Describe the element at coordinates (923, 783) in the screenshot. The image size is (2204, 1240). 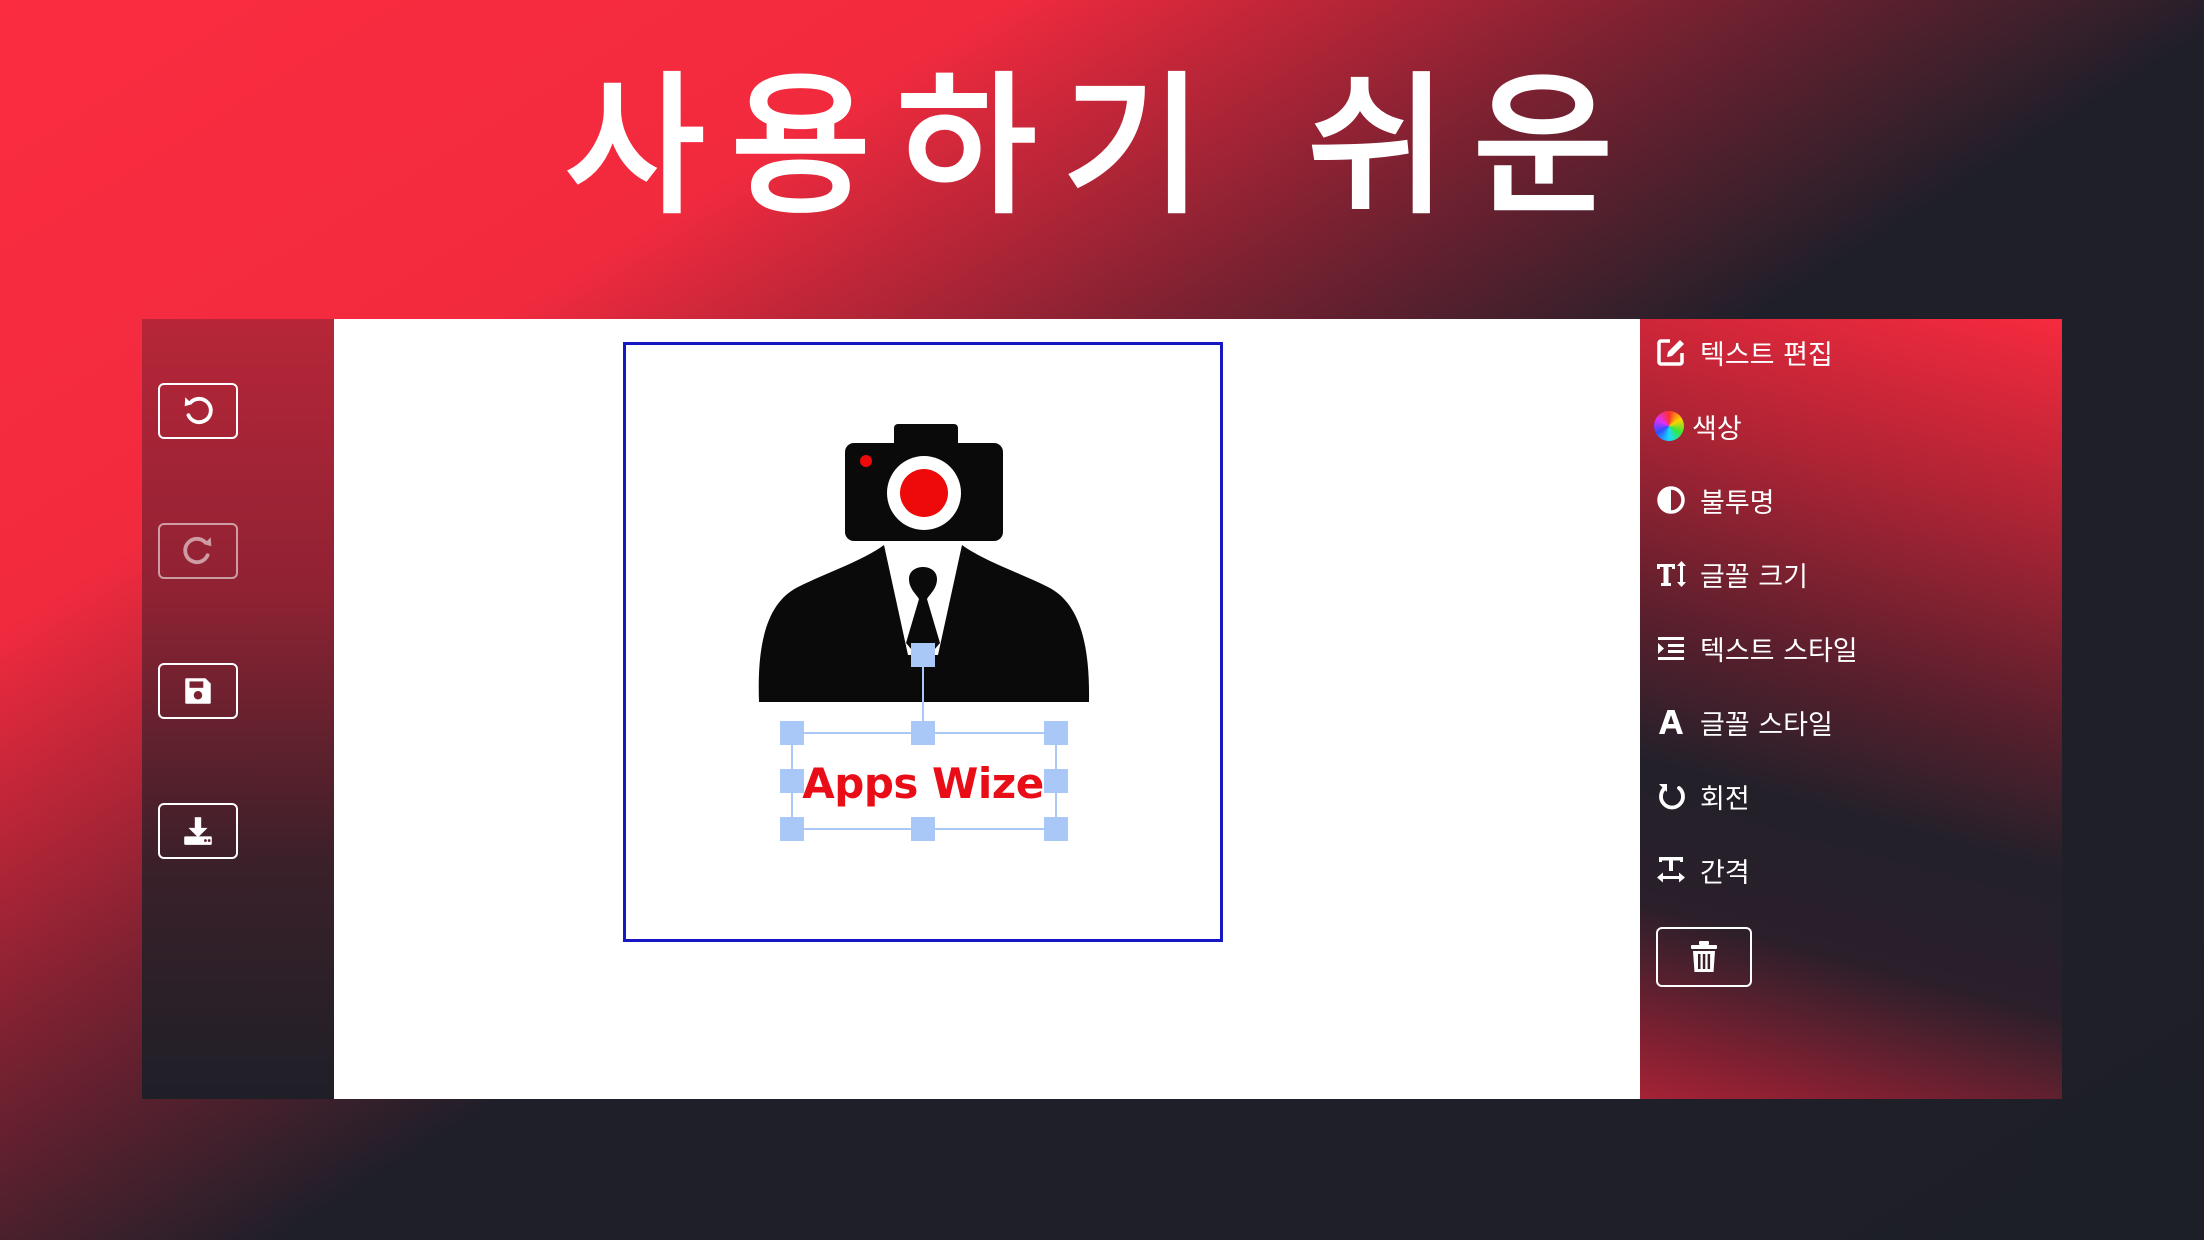
I see `text-object: Apps Wize` at that location.